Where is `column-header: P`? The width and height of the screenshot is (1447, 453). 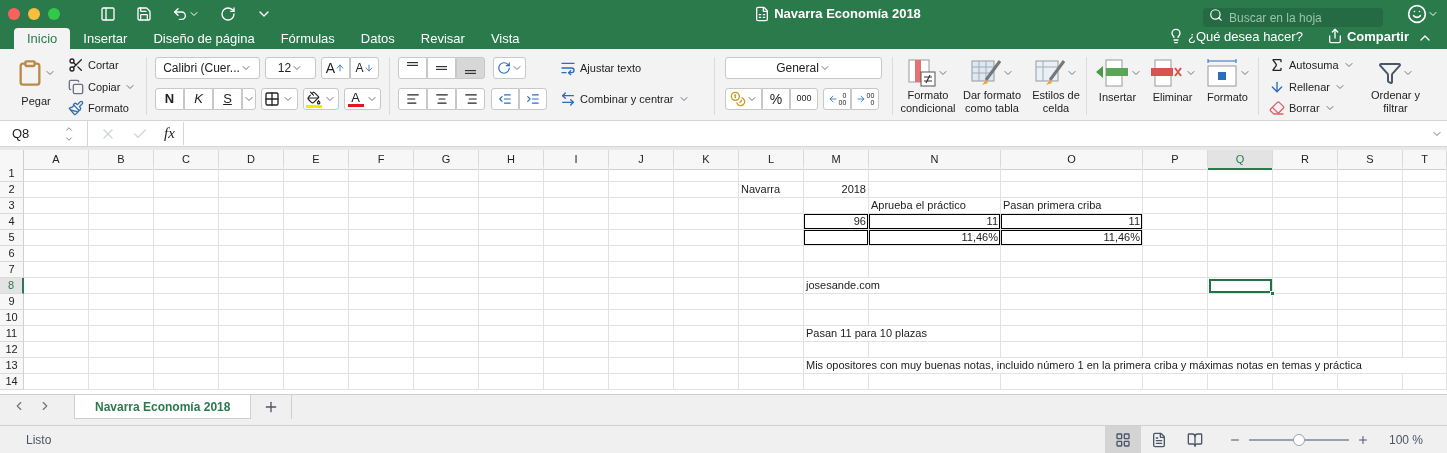 column-header: P is located at coordinates (1175, 160).